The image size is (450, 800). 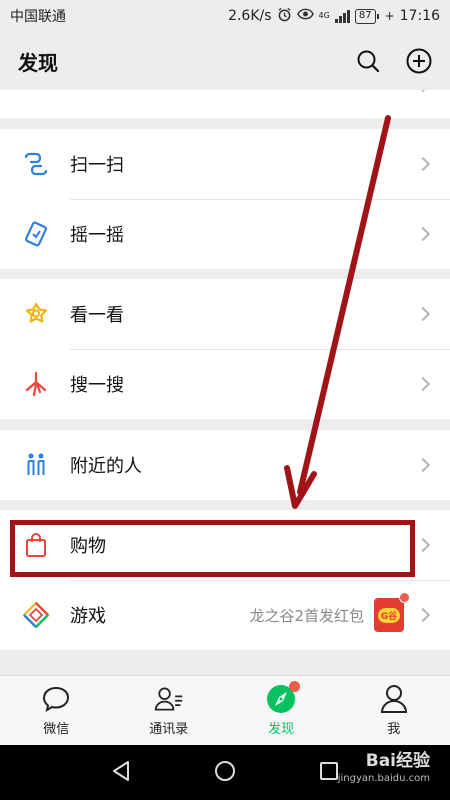 What do you see at coordinates (250, 16) in the screenshot?
I see `network-speed: 2.6K/s` at bounding box center [250, 16].